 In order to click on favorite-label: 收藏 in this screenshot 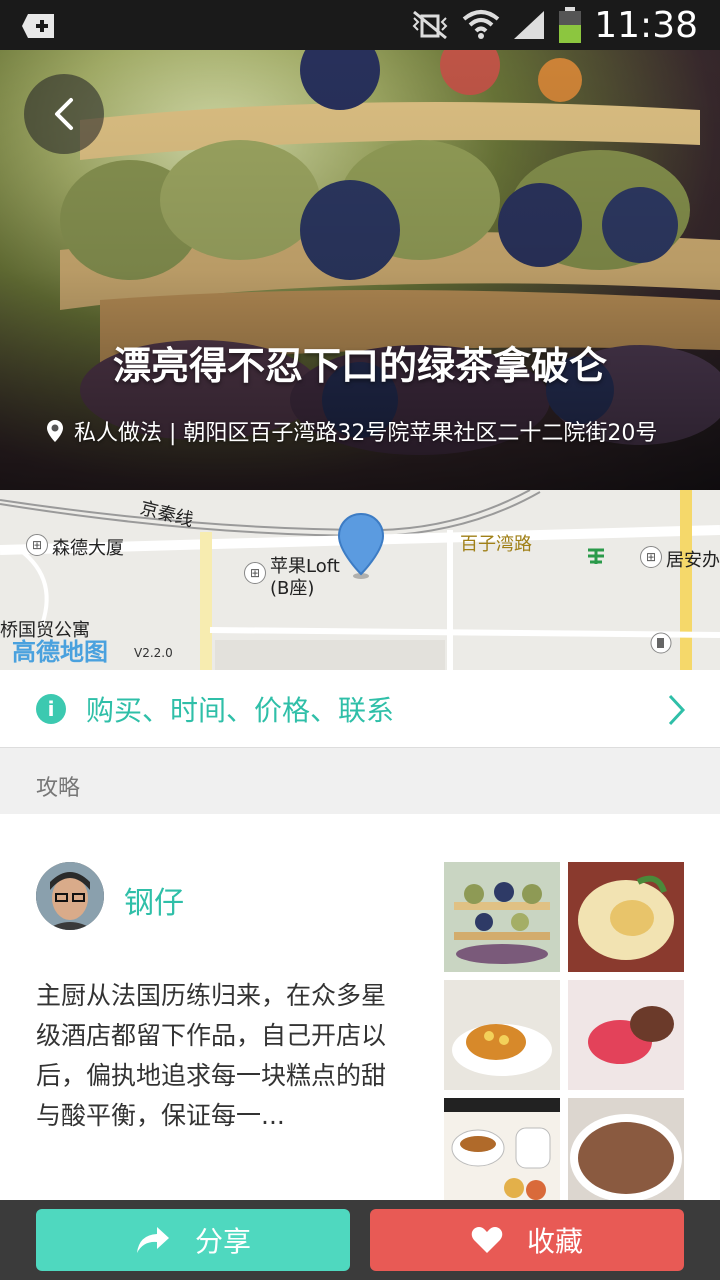, I will do `click(554, 1241)`.